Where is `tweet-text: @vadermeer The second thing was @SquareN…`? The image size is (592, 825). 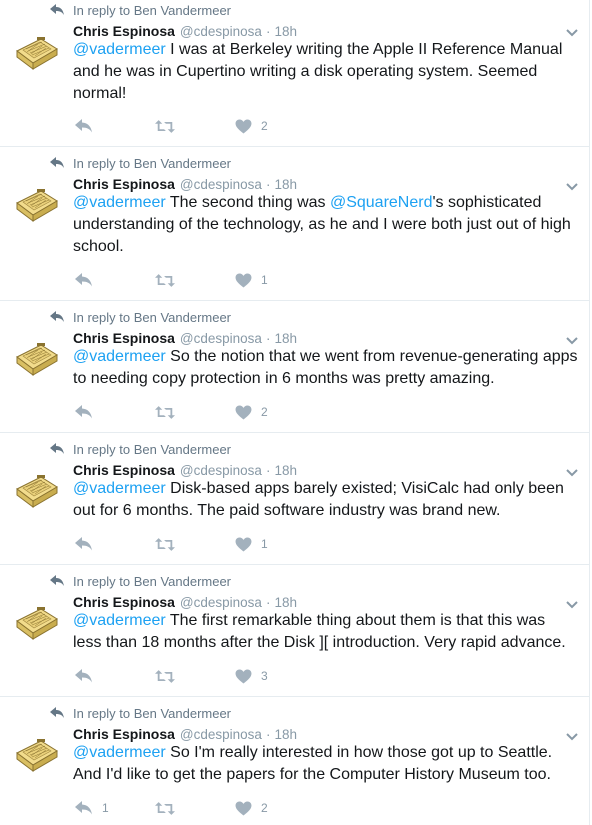 tweet-text: @vadermeer The second thing was @SquareN… is located at coordinates (325, 225).